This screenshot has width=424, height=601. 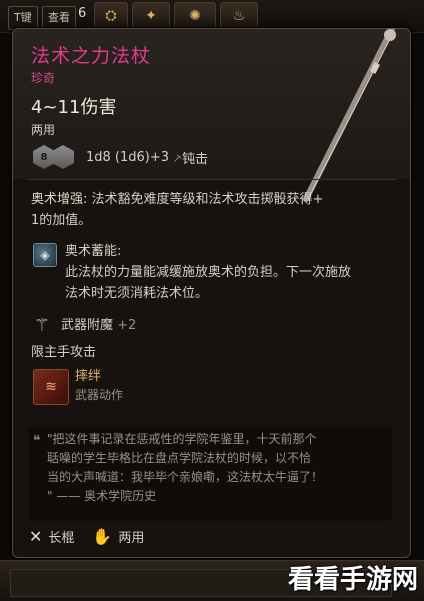 What do you see at coordinates (61, 538) in the screenshot?
I see `weapon-type: 长棍` at bounding box center [61, 538].